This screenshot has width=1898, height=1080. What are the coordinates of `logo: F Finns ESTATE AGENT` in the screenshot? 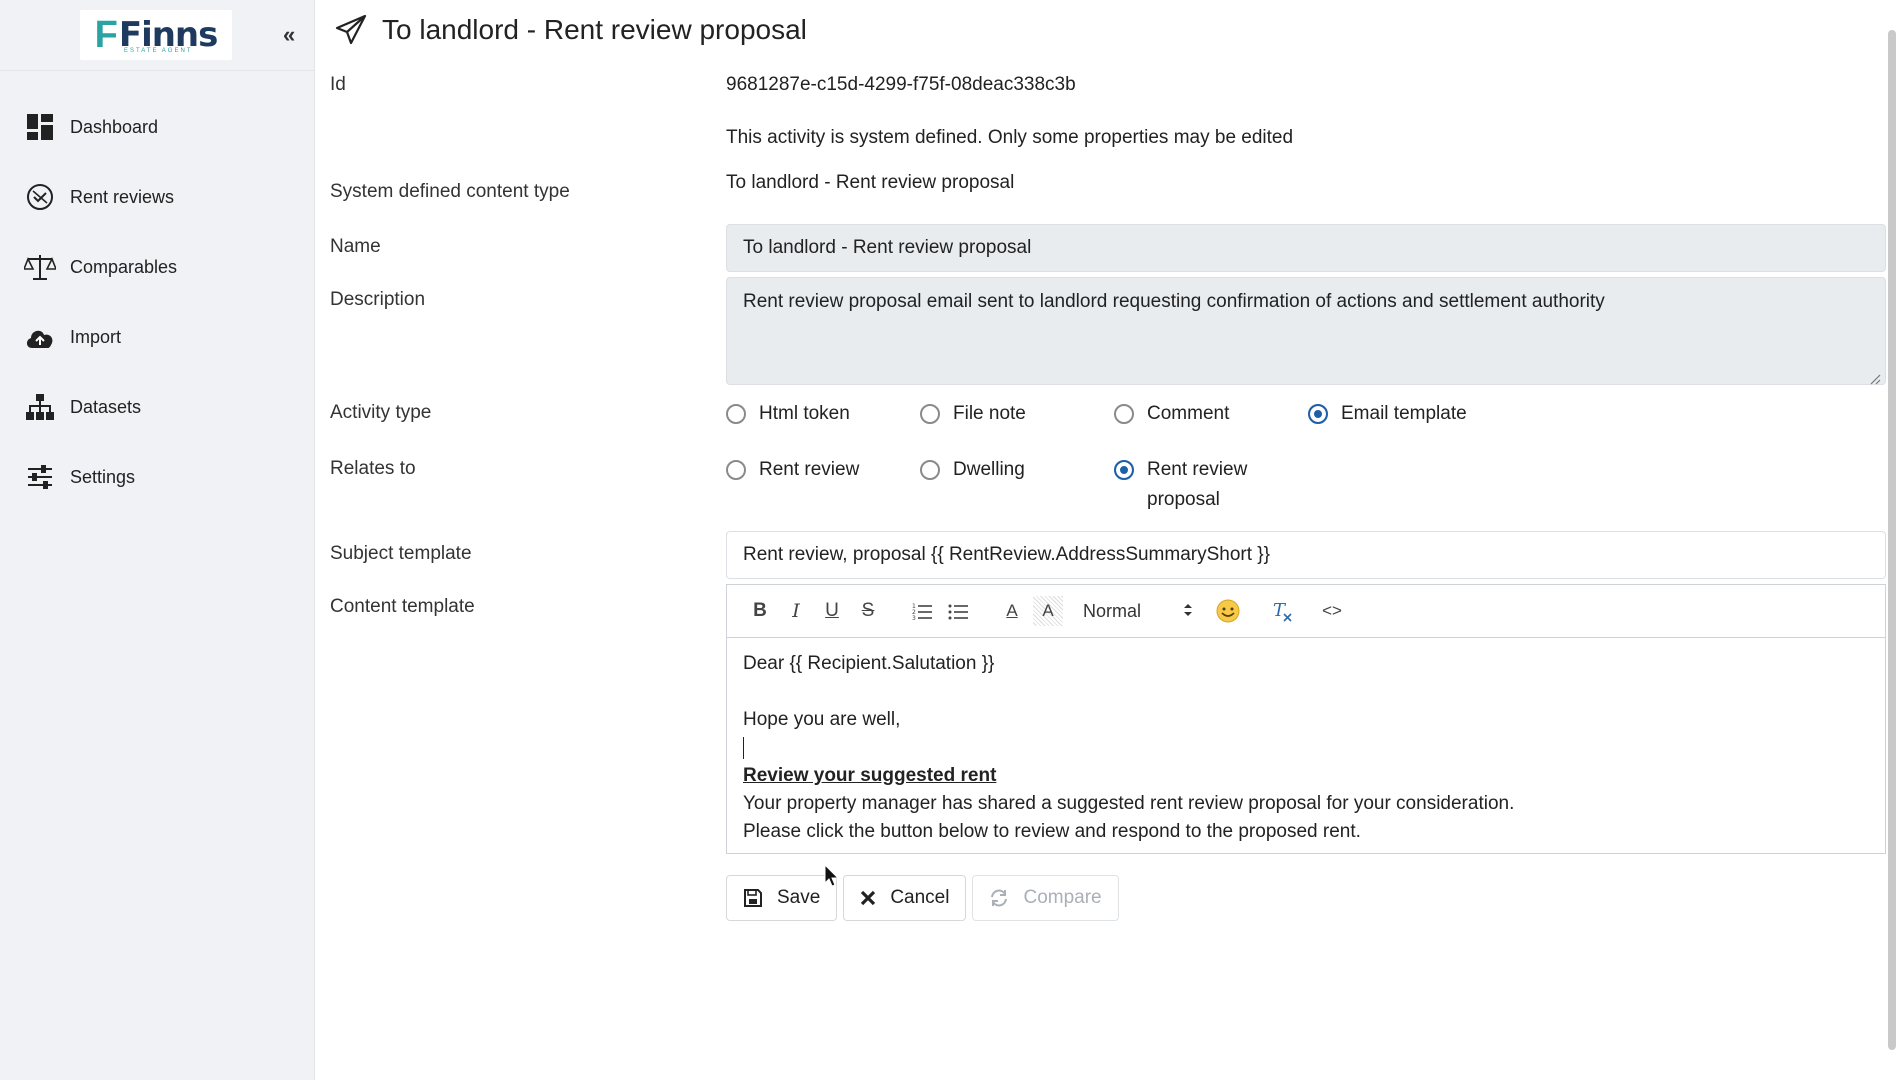 It's located at (156, 35).